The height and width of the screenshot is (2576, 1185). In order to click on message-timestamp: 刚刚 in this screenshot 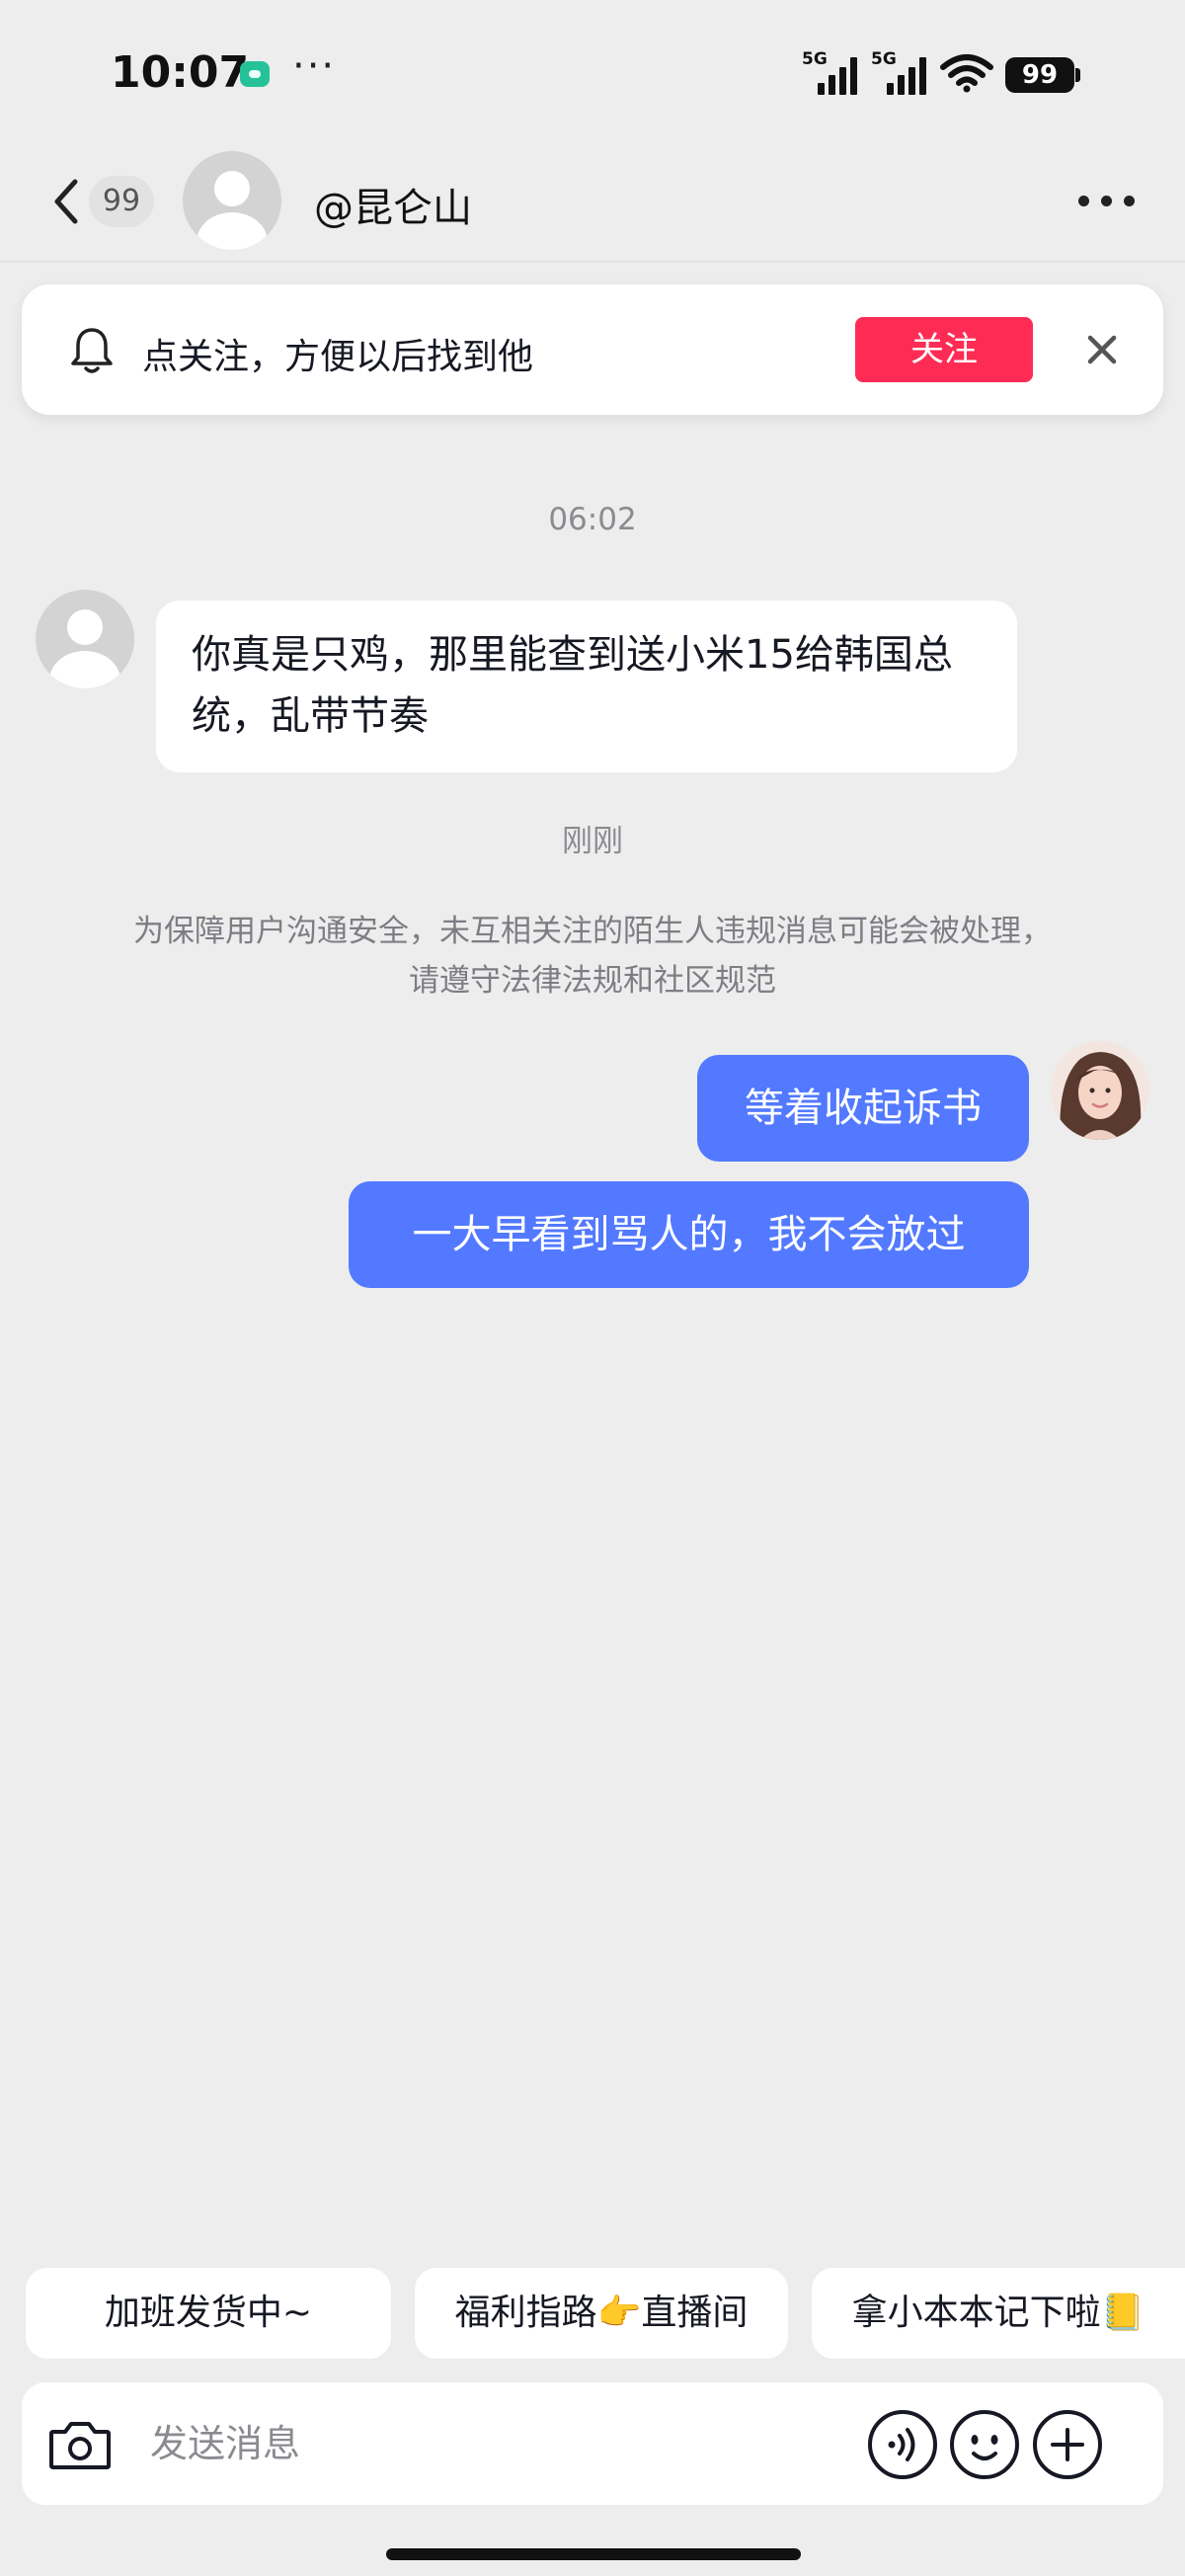, I will do `click(592, 841)`.